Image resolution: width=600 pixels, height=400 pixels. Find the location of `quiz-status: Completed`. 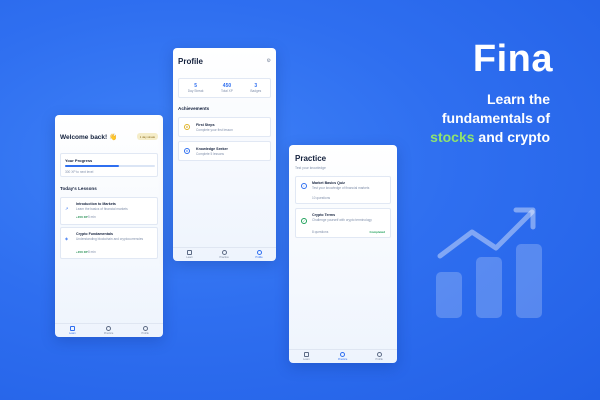

quiz-status: Completed is located at coordinates (377, 232).